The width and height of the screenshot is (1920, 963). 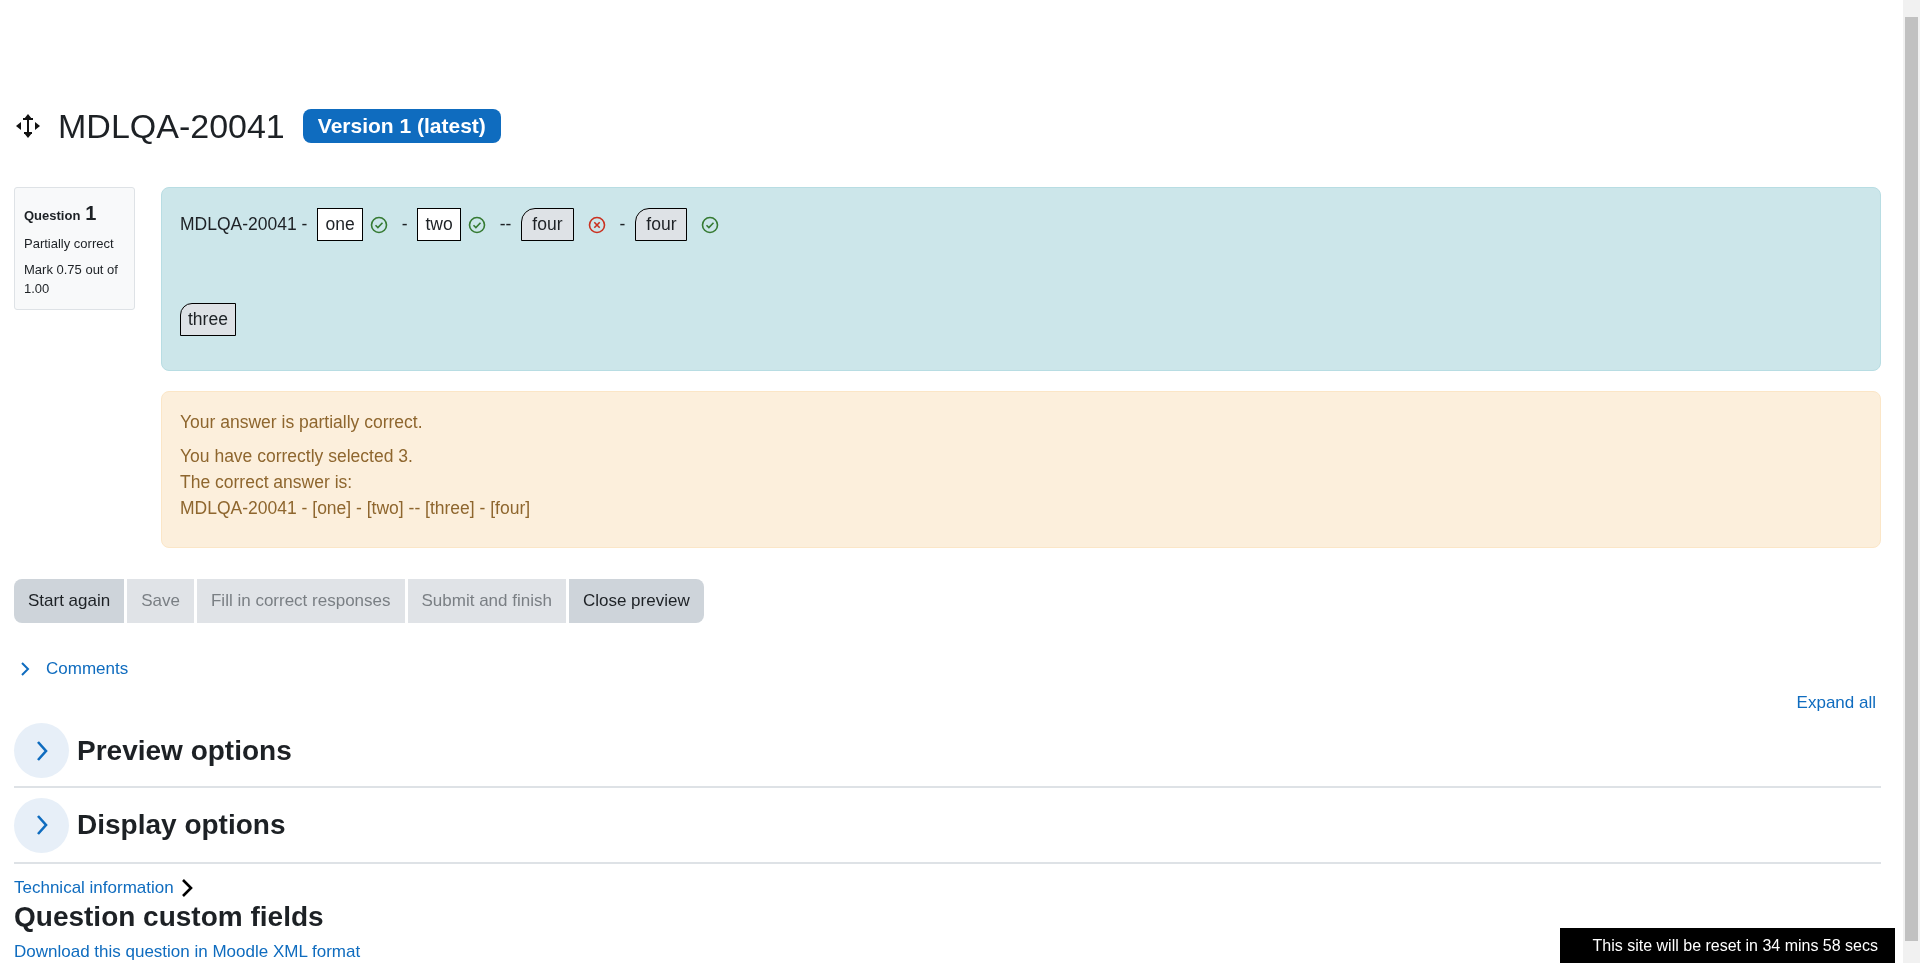 What do you see at coordinates (187, 952) in the screenshot?
I see `download-link: Download this question in Moodle XML format` at bounding box center [187, 952].